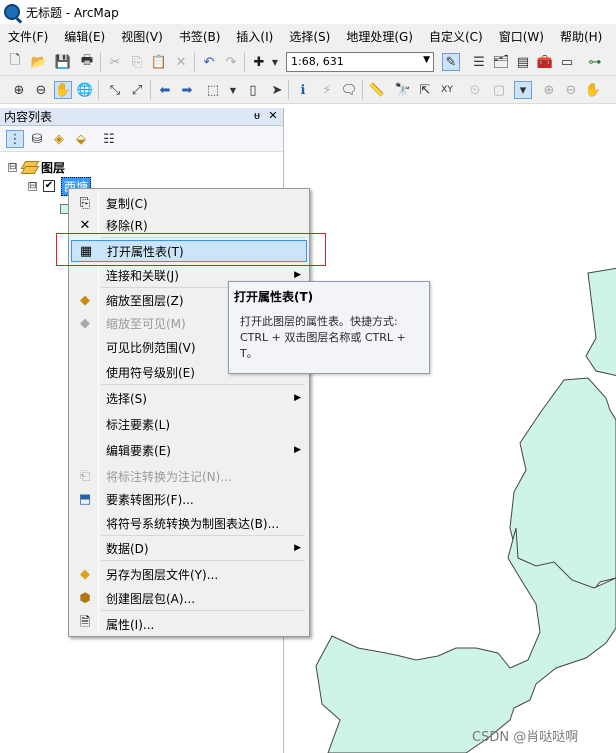 Image resolution: width=616 pixels, height=753 pixels. Describe the element at coordinates (41, 90) in the screenshot. I see `zoom-out-icon: ⊖` at that location.